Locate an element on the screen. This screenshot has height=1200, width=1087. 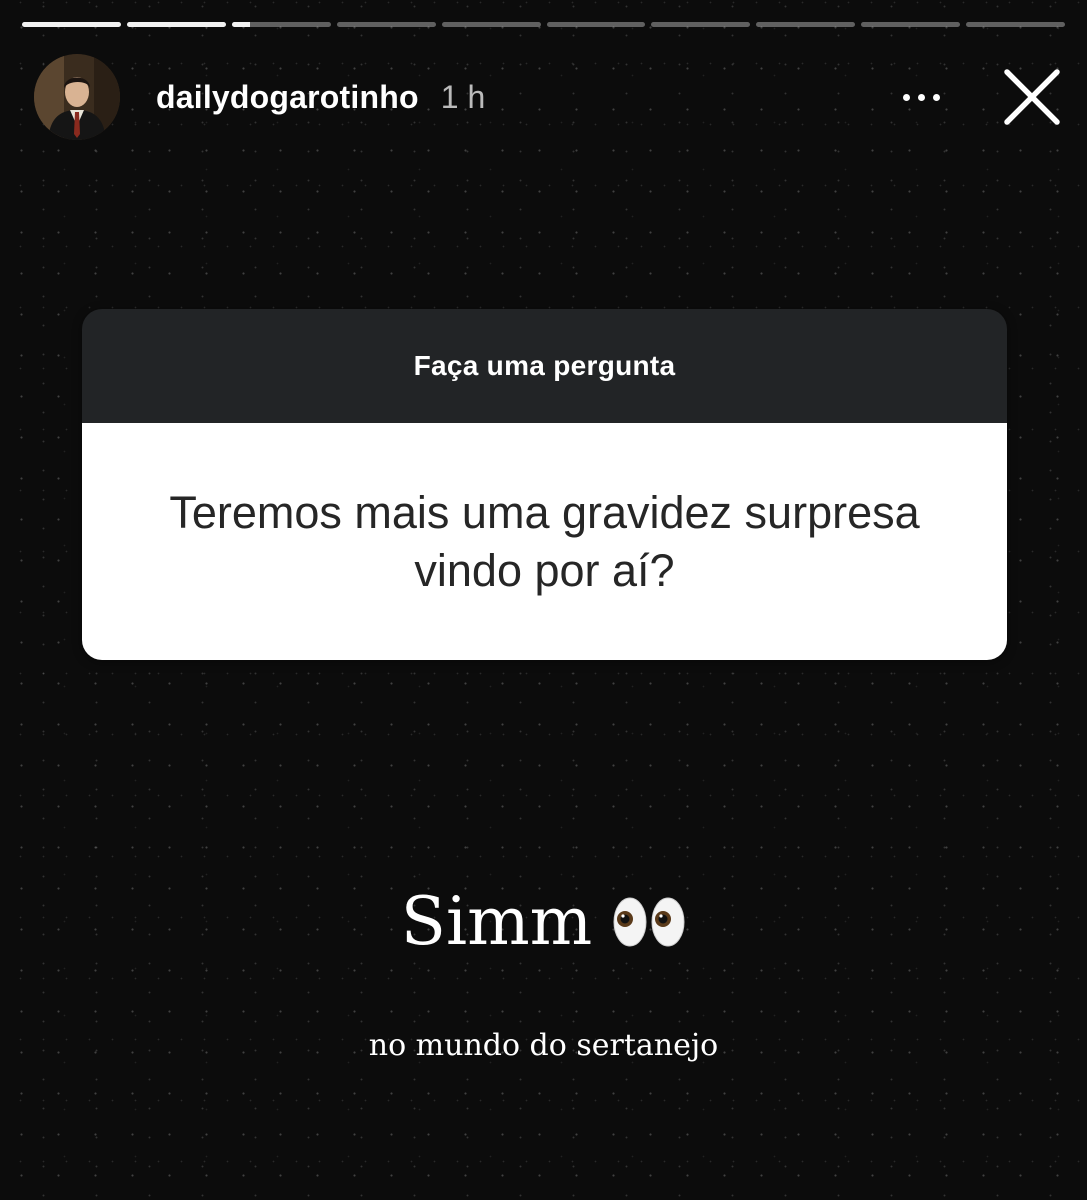
avatar is located at coordinates (77, 97).